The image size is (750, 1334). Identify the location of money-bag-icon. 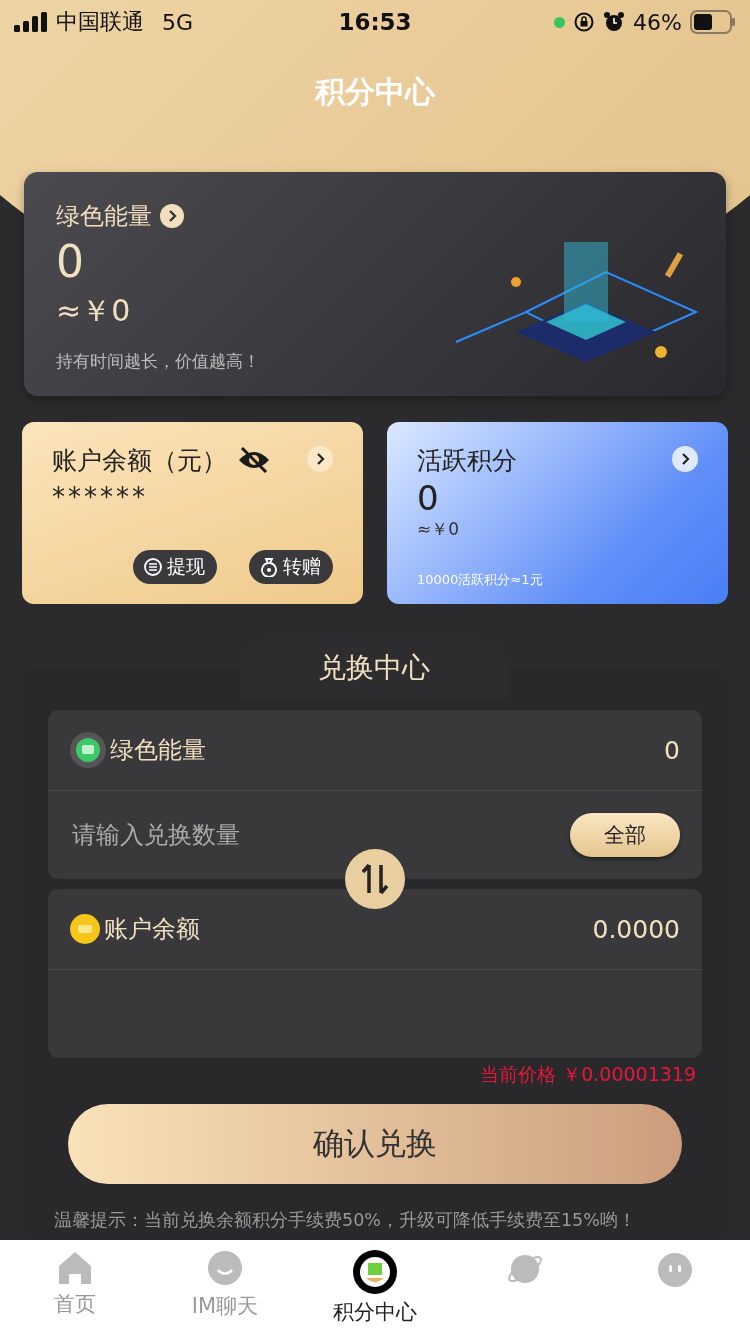
(269, 567).